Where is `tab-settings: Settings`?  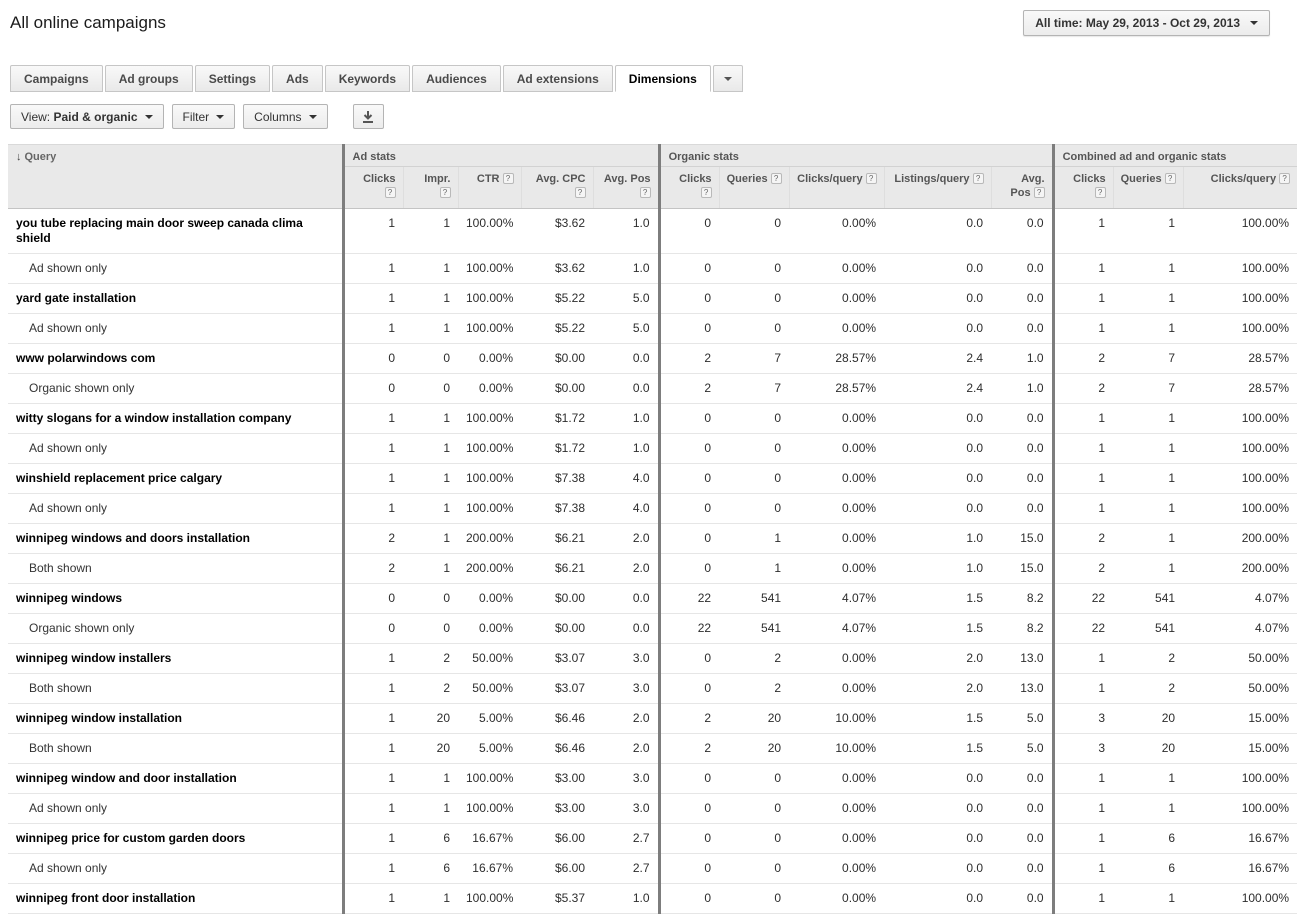 tab-settings: Settings is located at coordinates (232, 78).